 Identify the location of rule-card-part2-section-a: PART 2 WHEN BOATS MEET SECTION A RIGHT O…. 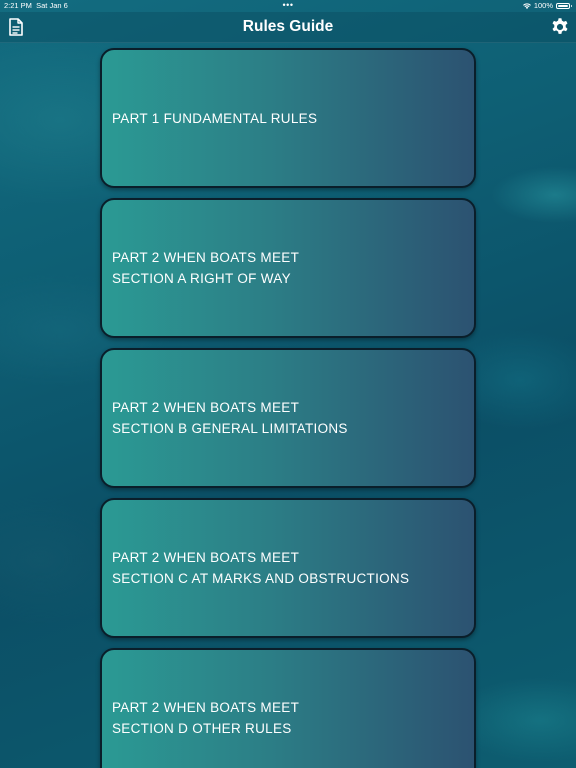
(288, 268).